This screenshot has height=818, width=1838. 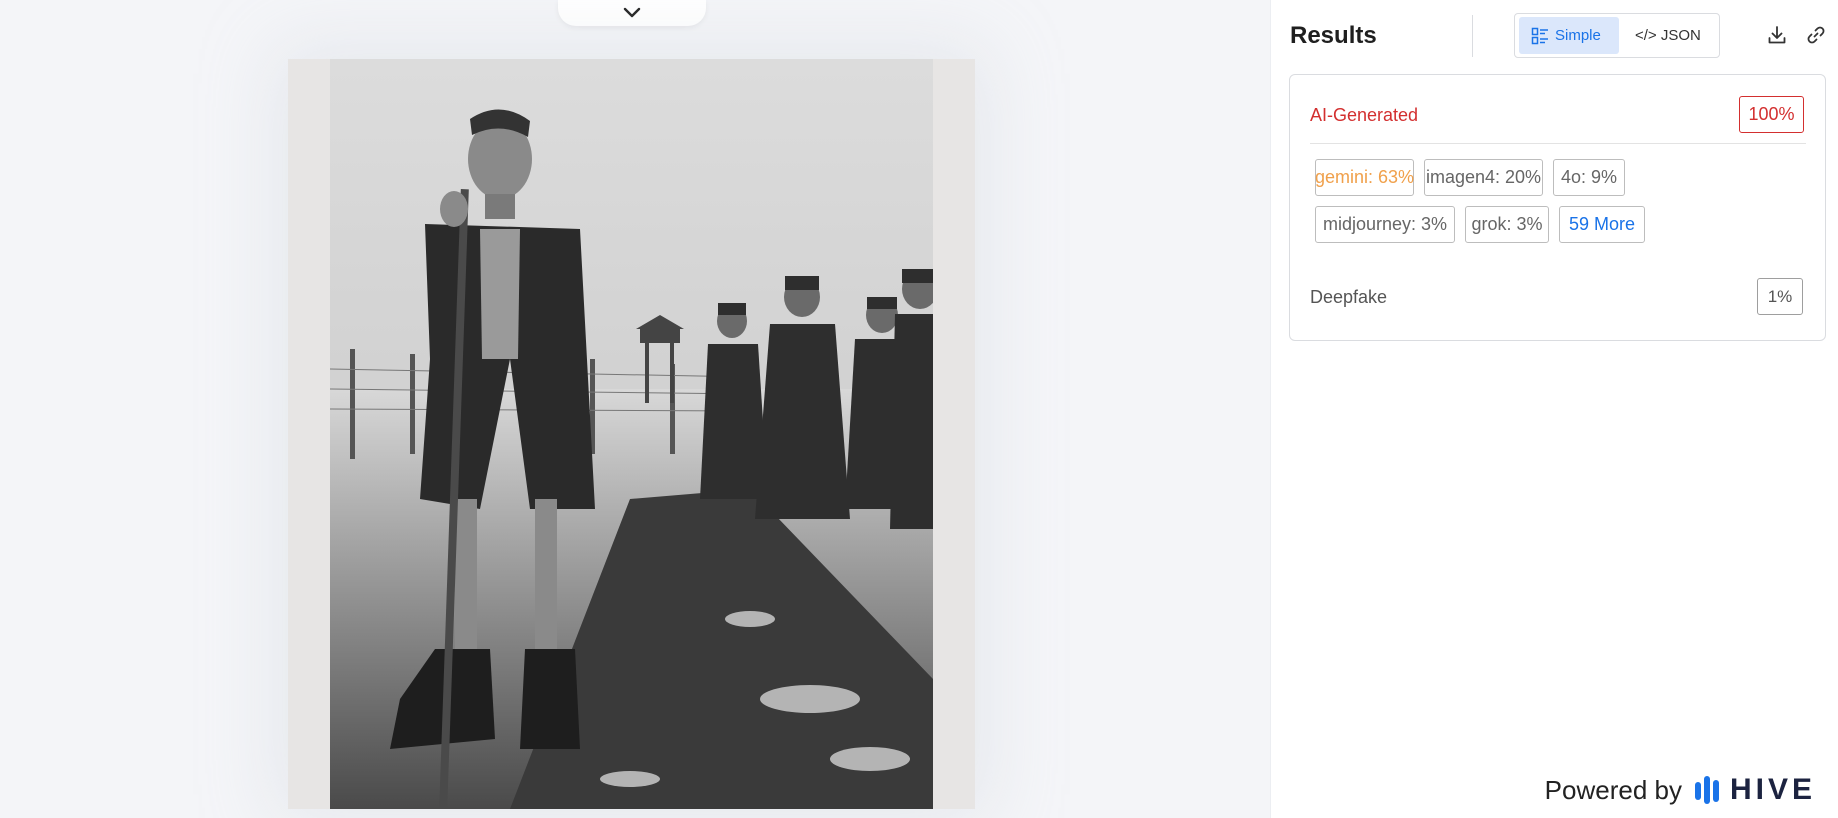 What do you see at coordinates (1483, 177) in the screenshot?
I see `source-chip: imagen4: 20%` at bounding box center [1483, 177].